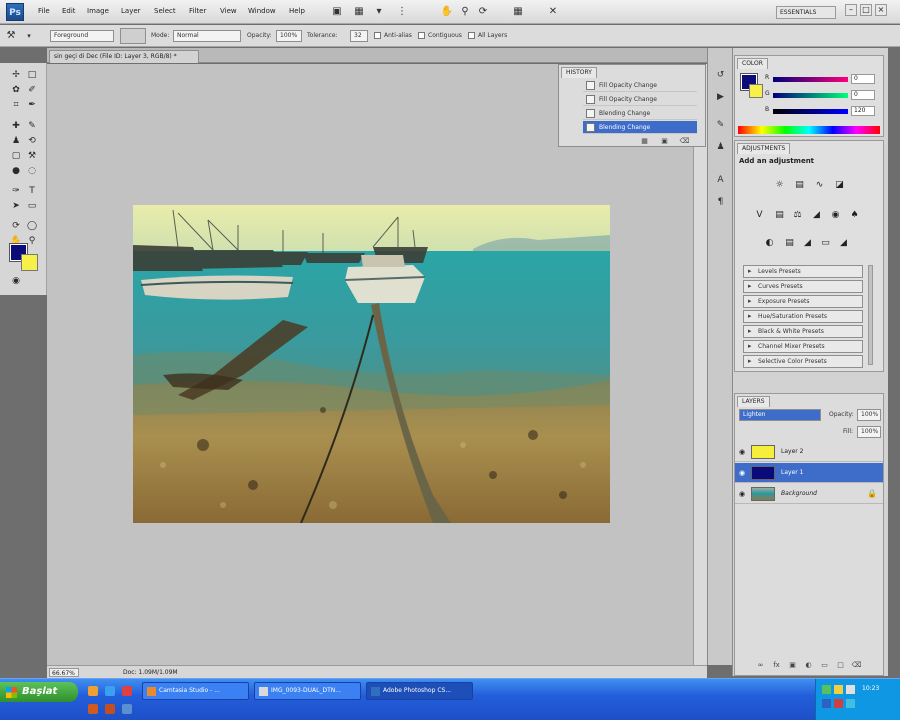 The height and width of the screenshot is (720, 900). Describe the element at coordinates (720, 180) in the screenshot. I see `character-panel-icon: A` at that location.